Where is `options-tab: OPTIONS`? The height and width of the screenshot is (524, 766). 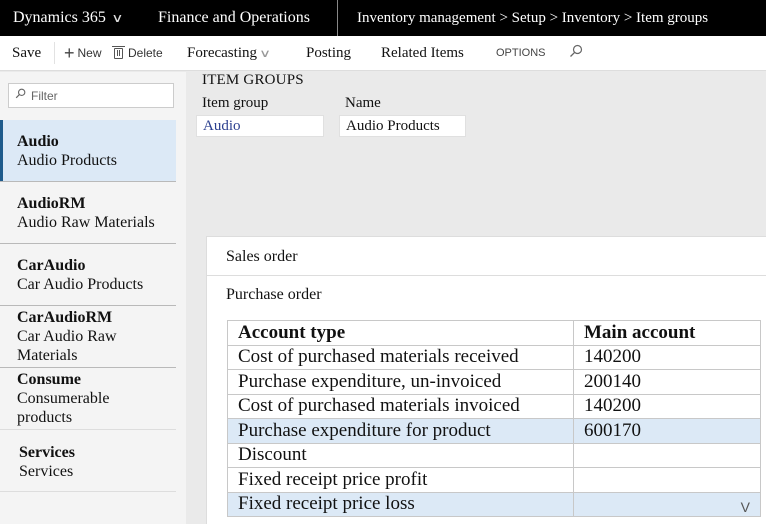
options-tab: OPTIONS is located at coordinates (532, 53).